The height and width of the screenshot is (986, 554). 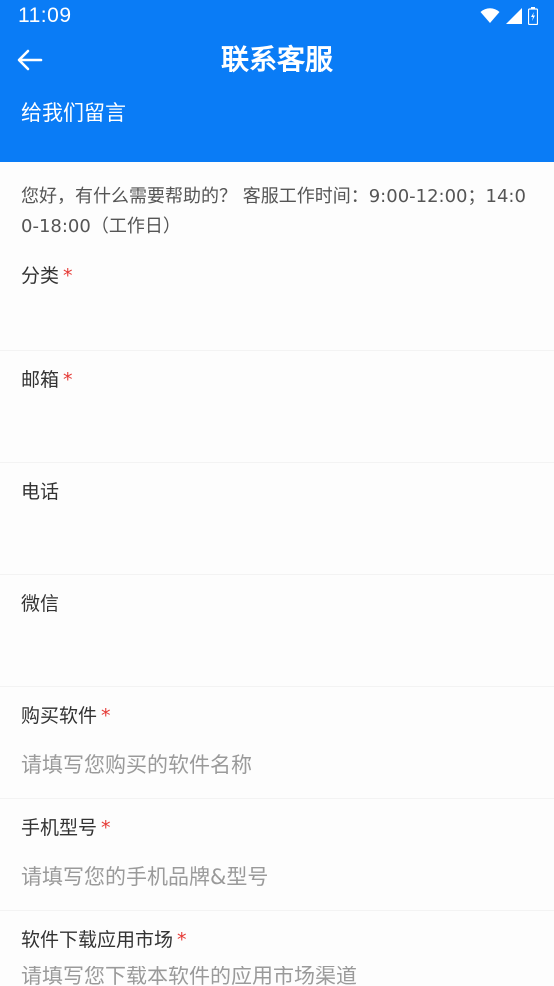 I want to click on wifi-icon, so click(x=490, y=15).